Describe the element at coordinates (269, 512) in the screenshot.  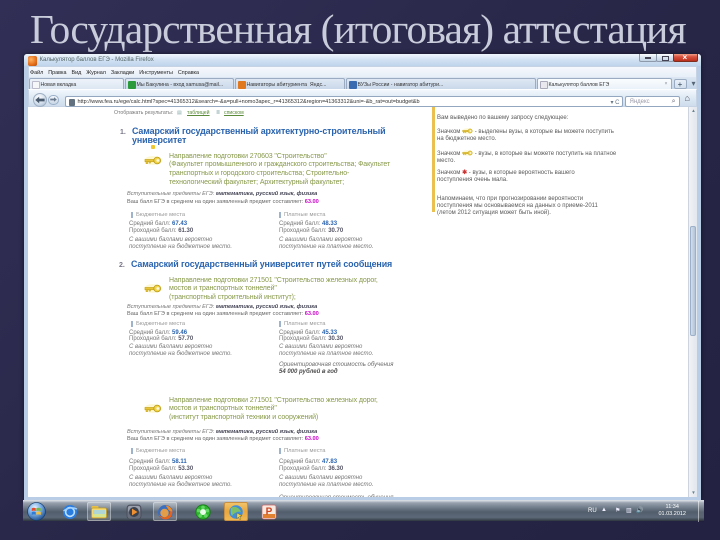
I see `svg-text: P` at that location.